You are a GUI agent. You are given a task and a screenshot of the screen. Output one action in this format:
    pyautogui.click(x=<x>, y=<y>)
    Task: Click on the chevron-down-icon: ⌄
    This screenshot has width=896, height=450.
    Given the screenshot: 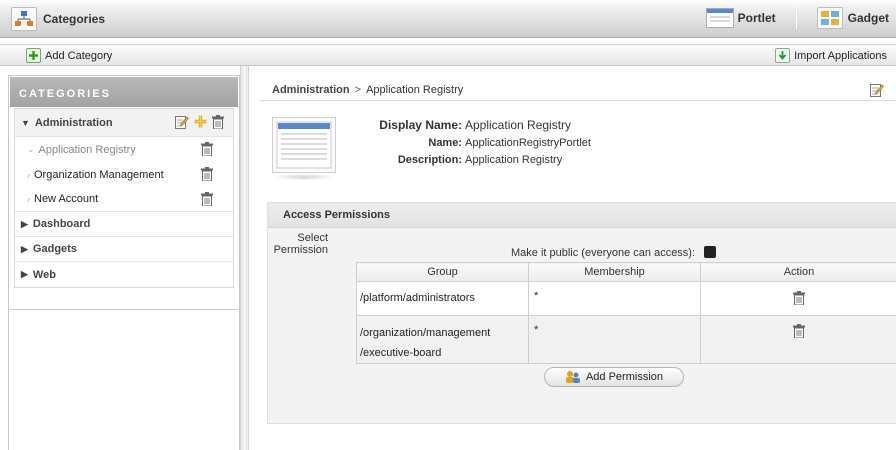 What is the action you would take?
    pyautogui.click(x=31, y=149)
    